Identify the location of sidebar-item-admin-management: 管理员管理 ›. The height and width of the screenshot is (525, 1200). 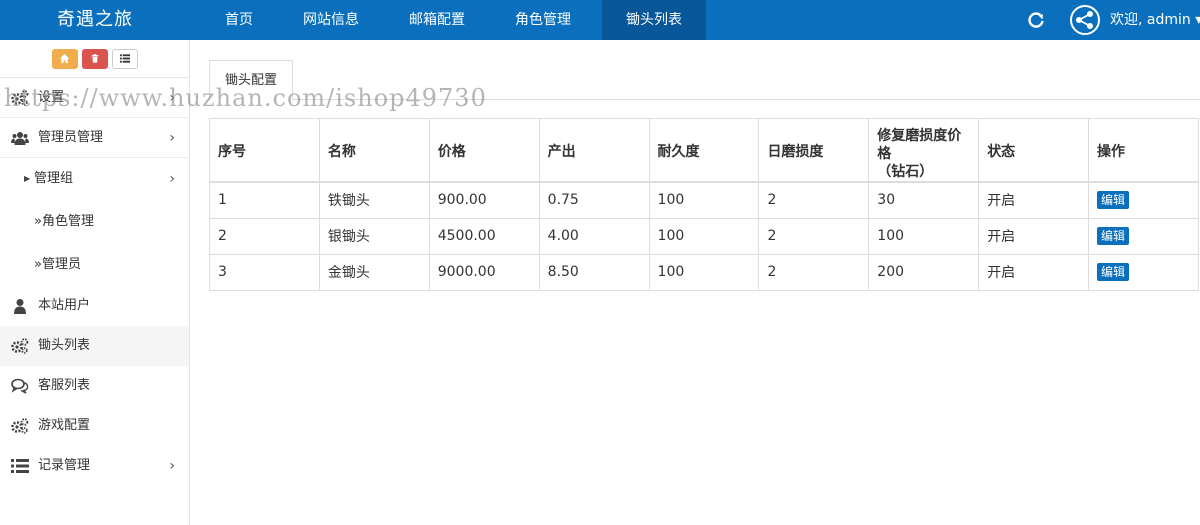
(94, 138).